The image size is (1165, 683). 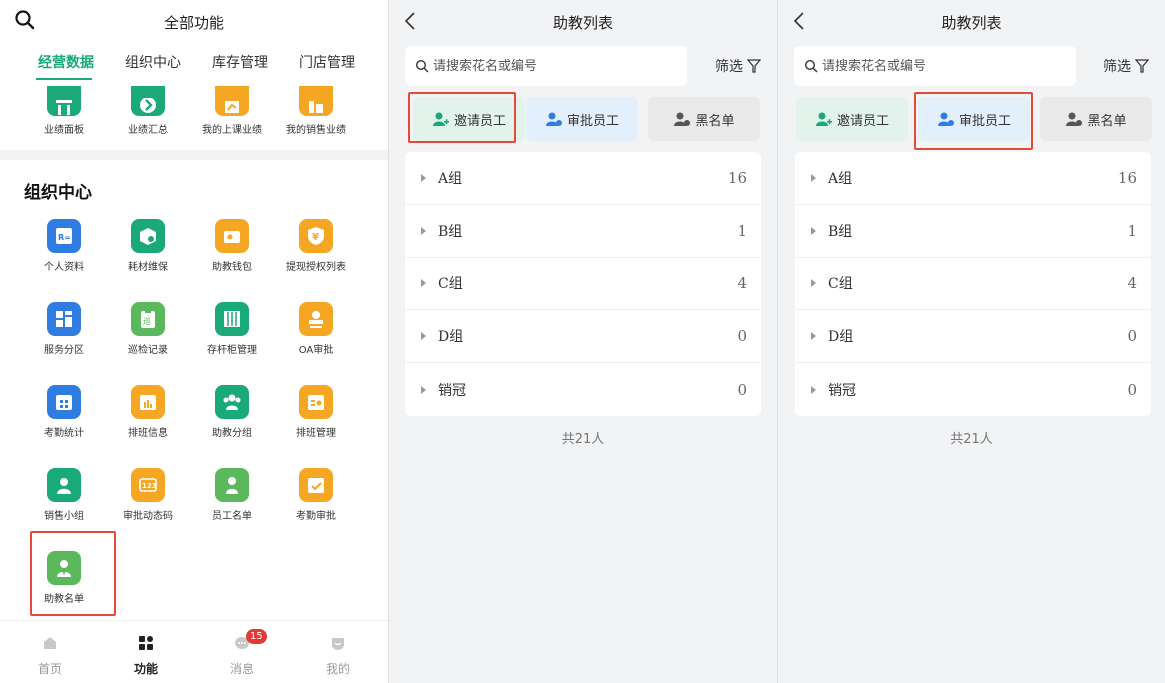 I want to click on grid-item-employee-list: 员工名单, so click(x=232, y=495).